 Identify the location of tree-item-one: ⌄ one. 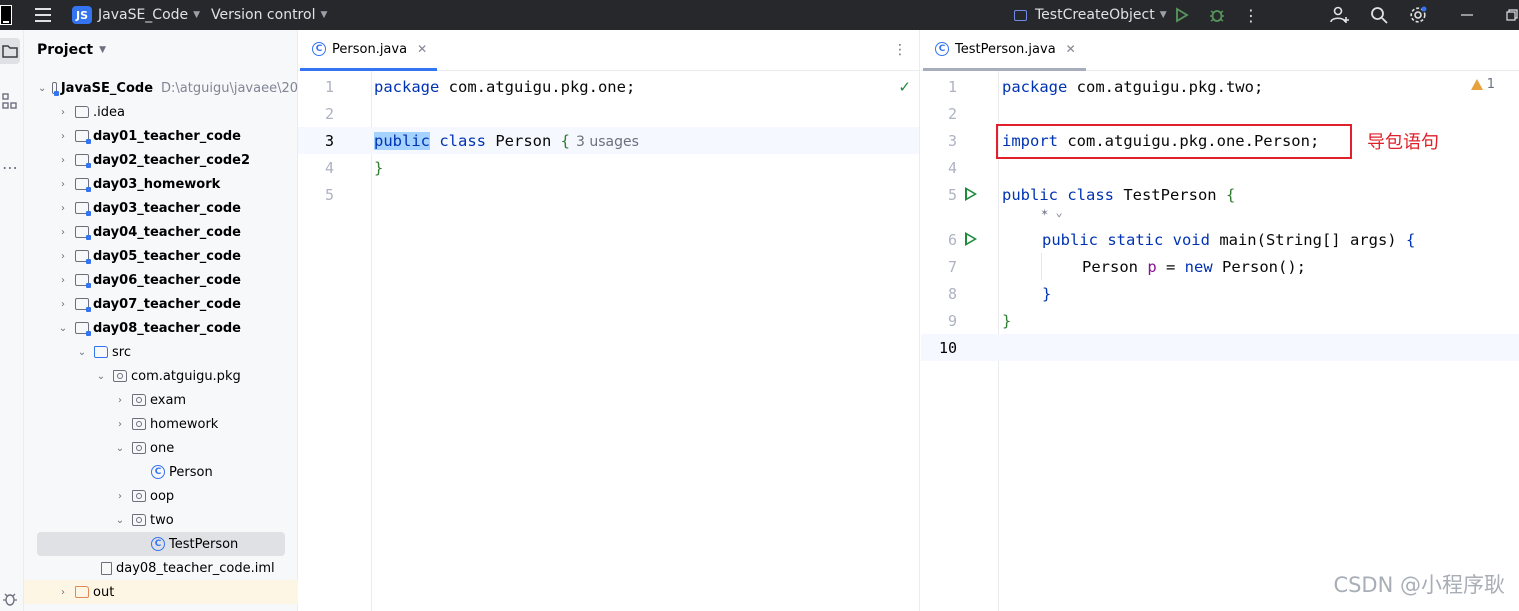
(161, 448).